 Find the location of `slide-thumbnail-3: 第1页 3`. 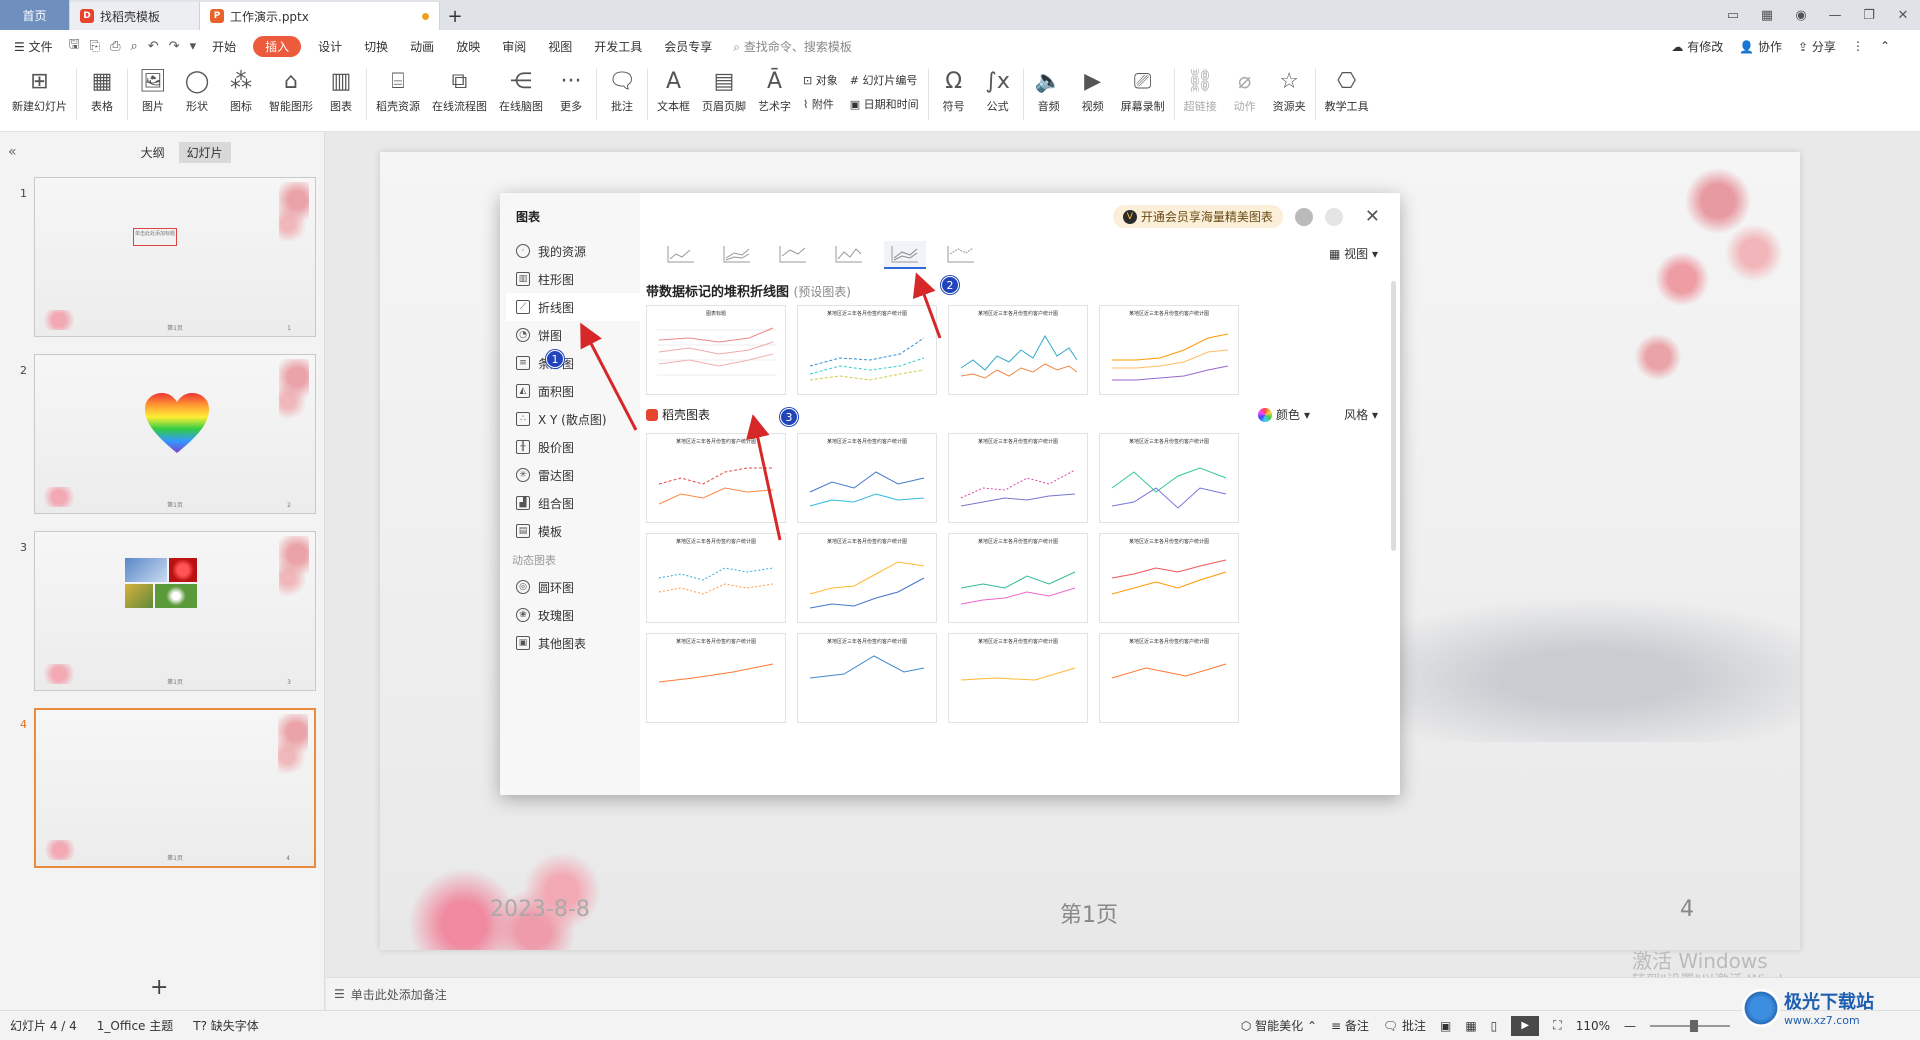

slide-thumbnail-3: 第1页 3 is located at coordinates (175, 611).